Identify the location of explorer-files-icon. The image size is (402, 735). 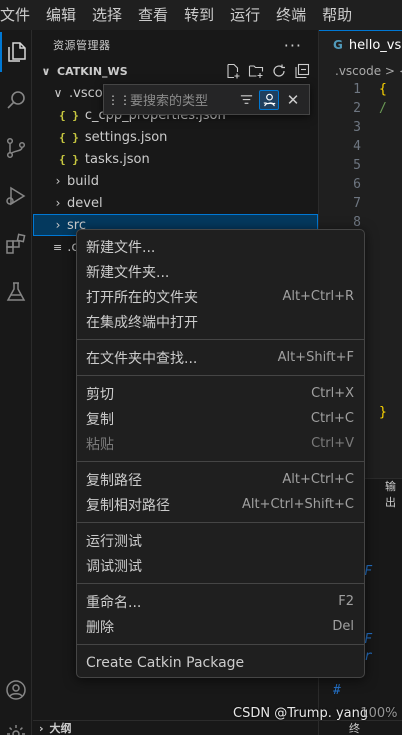
(16, 52).